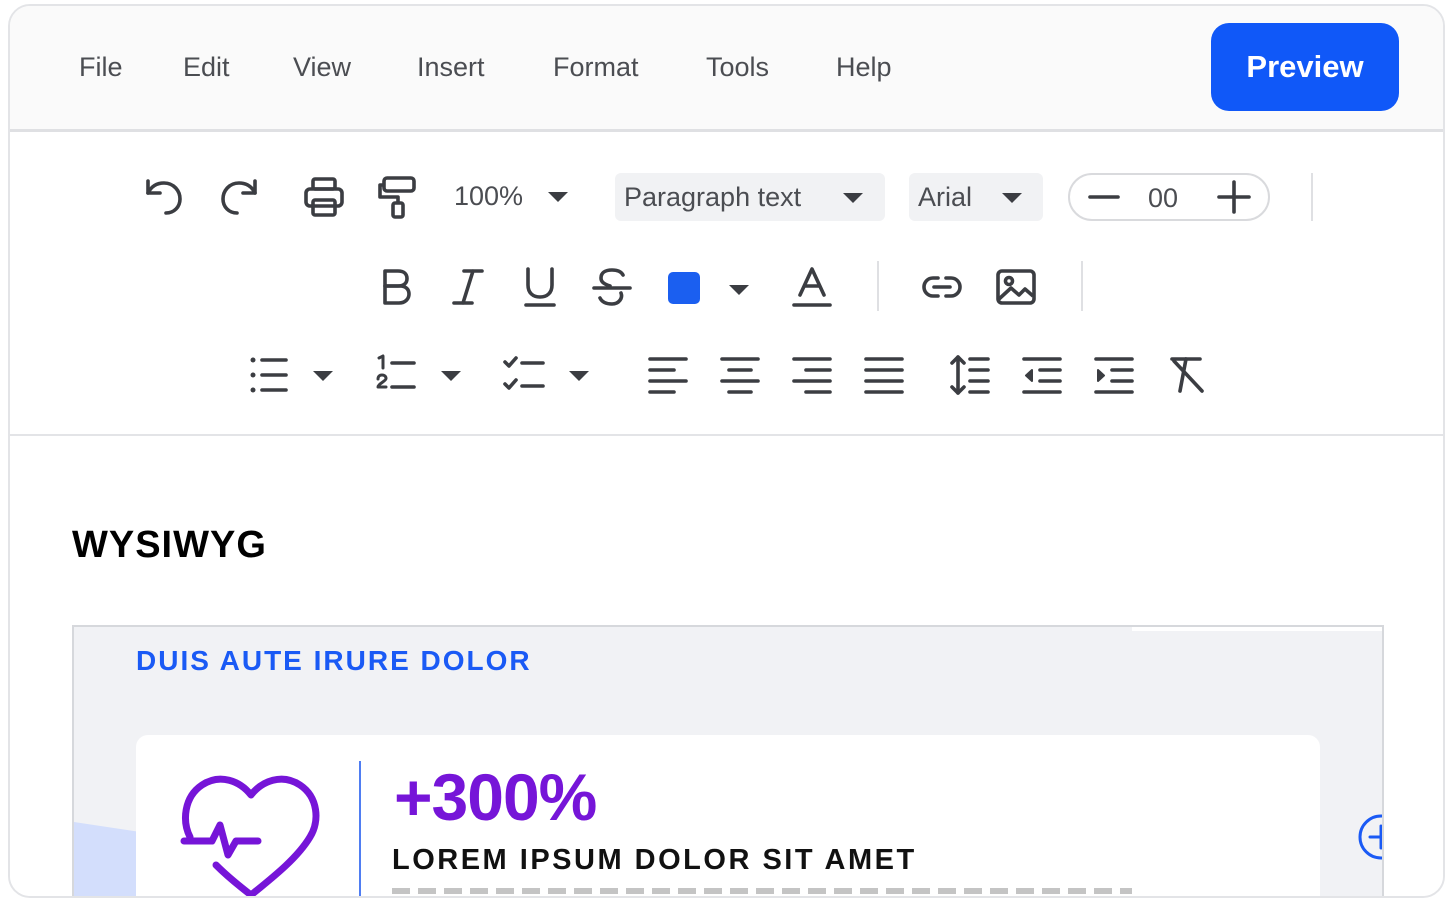  What do you see at coordinates (322, 67) in the screenshot?
I see `menu-view: View` at bounding box center [322, 67].